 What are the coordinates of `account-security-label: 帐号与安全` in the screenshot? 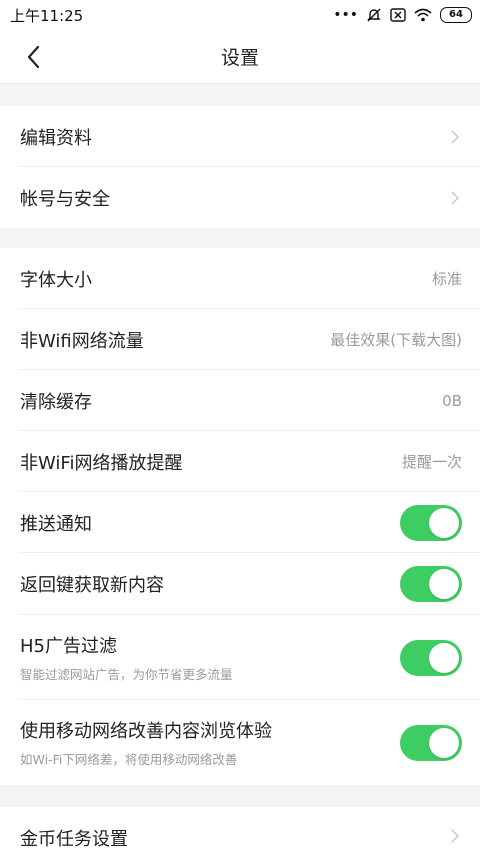 It's located at (65, 199).